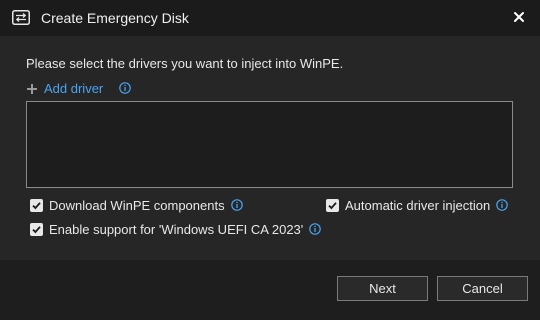 The width and height of the screenshot is (540, 320). What do you see at coordinates (270, 18) in the screenshot?
I see `title-bar: Create Emergency Disk` at bounding box center [270, 18].